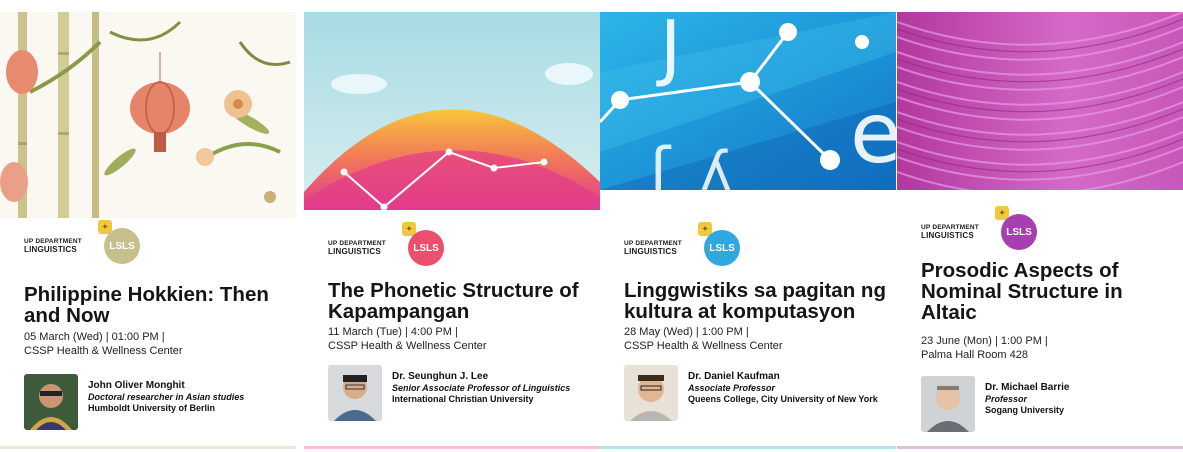 Image resolution: width=1183 pixels, height=452 pixels. What do you see at coordinates (1040, 101) in the screenshot?
I see `banner-purple-stripes` at bounding box center [1040, 101].